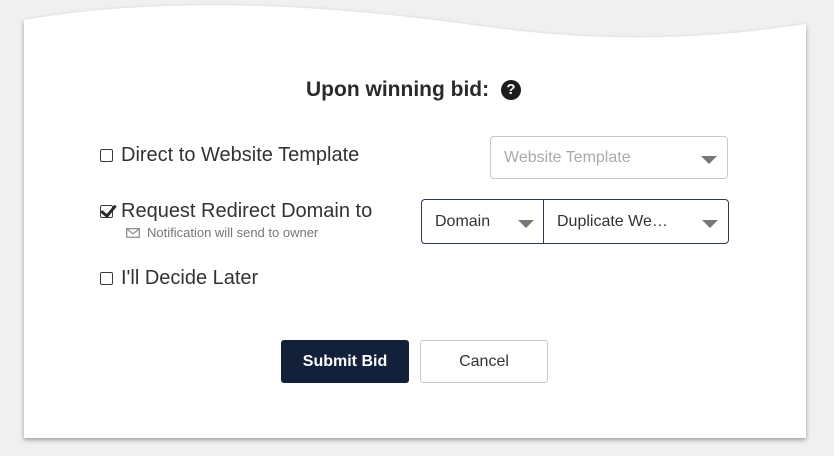 The height and width of the screenshot is (456, 834). I want to click on option-request-redirect: Request Redirect Domain to, so click(236, 211).